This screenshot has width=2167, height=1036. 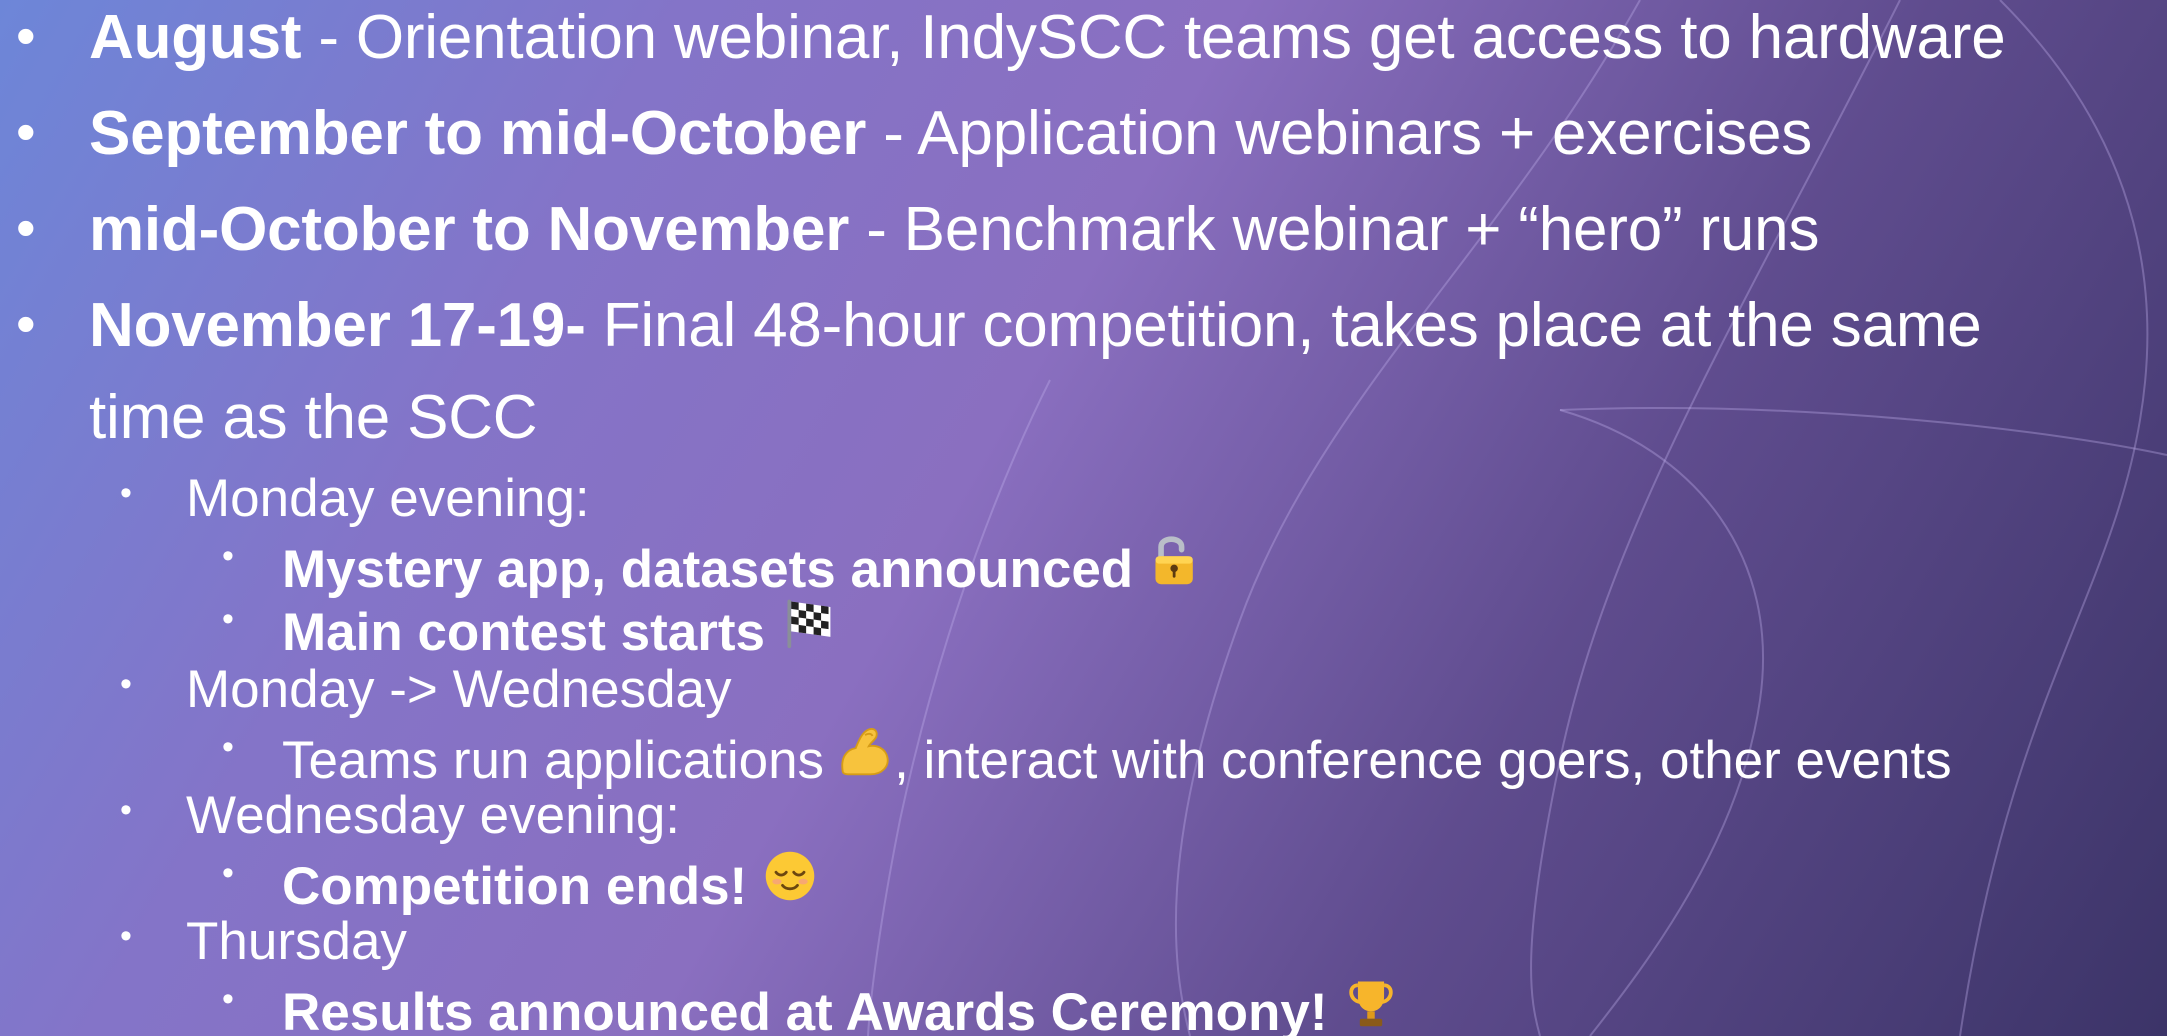 I want to click on sub-item-results: • Results announced at Awards Ceremony!, so click(x=811, y=1005).